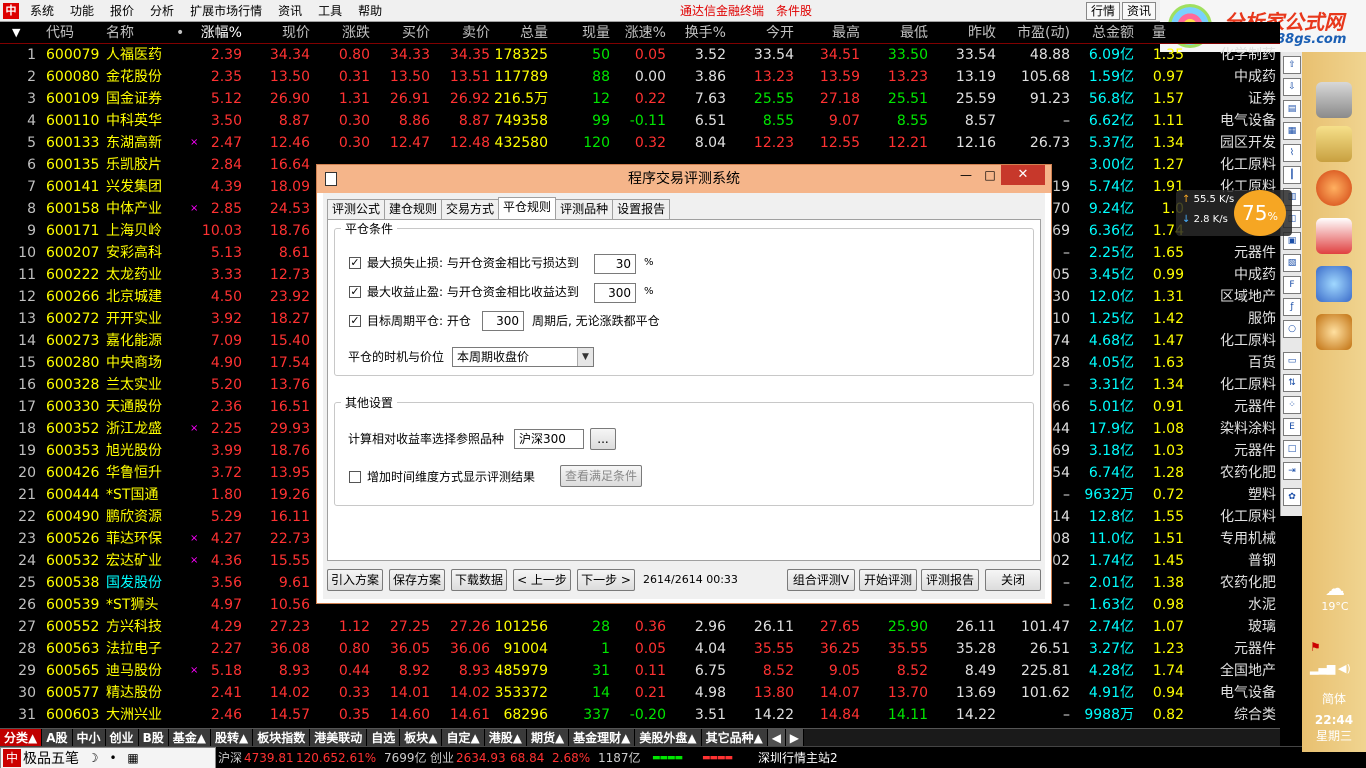 The image size is (1366, 768). Describe the element at coordinates (226, 11) in the screenshot. I see `menu-extended-market: 扩展市场行情` at that location.